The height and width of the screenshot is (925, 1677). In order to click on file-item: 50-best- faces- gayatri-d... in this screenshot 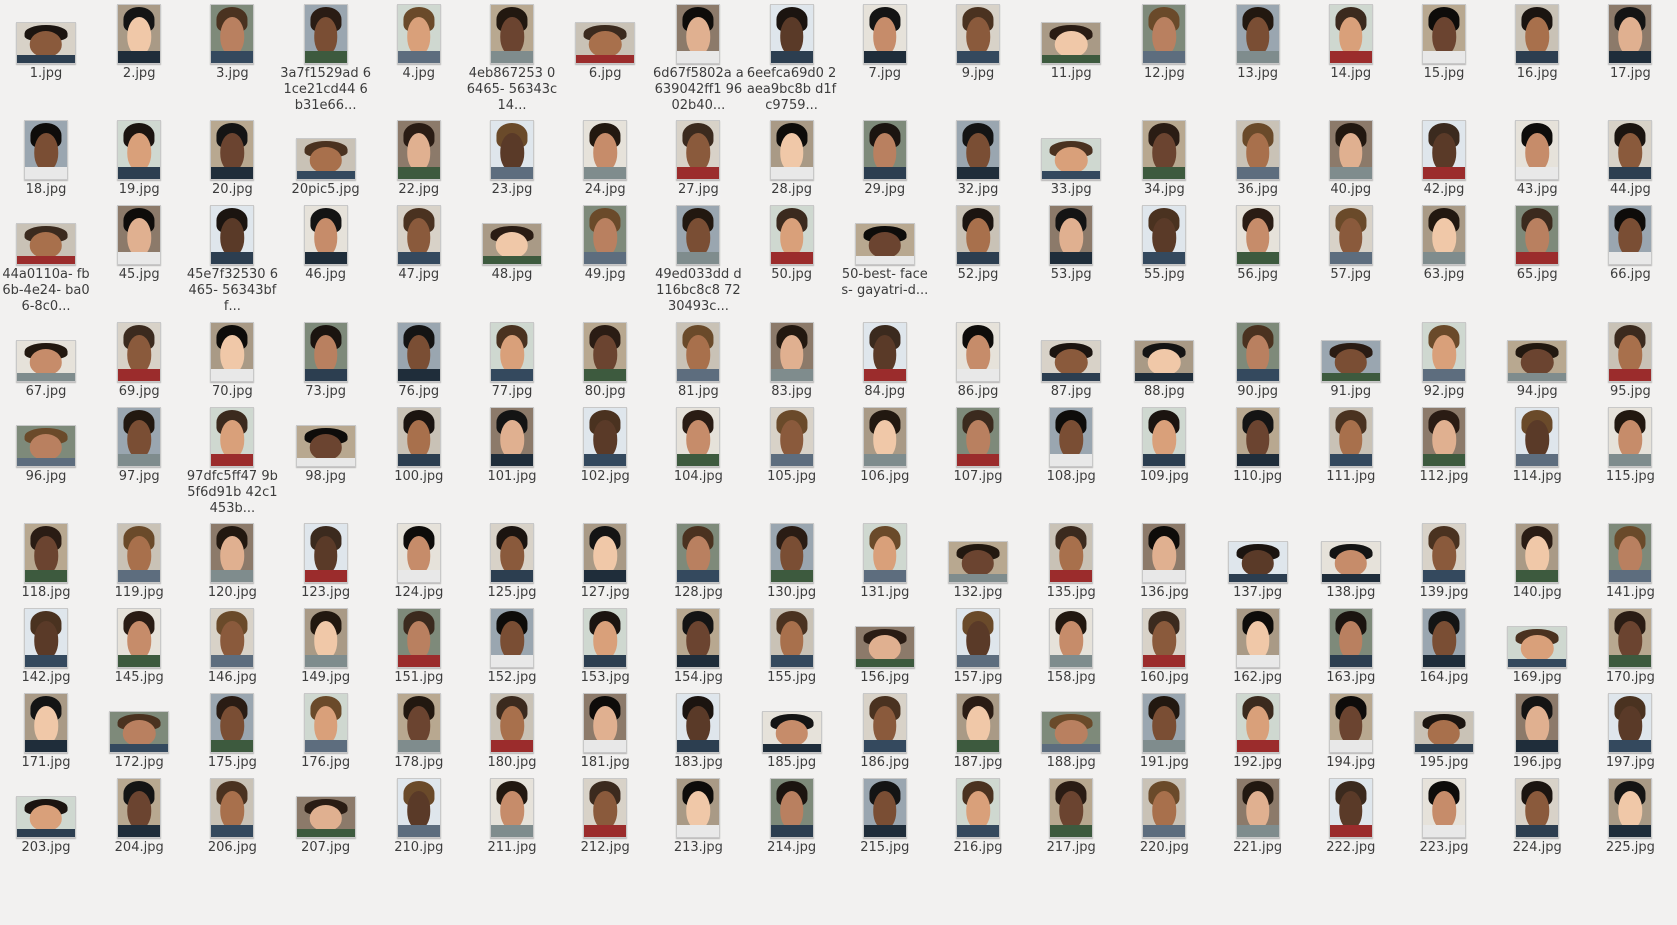, I will do `click(885, 260)`.